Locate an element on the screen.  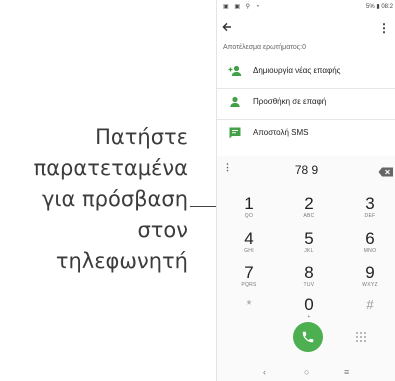
status-icons: ▣ ▣ ⚲ ◔ is located at coordinates (242, 7).